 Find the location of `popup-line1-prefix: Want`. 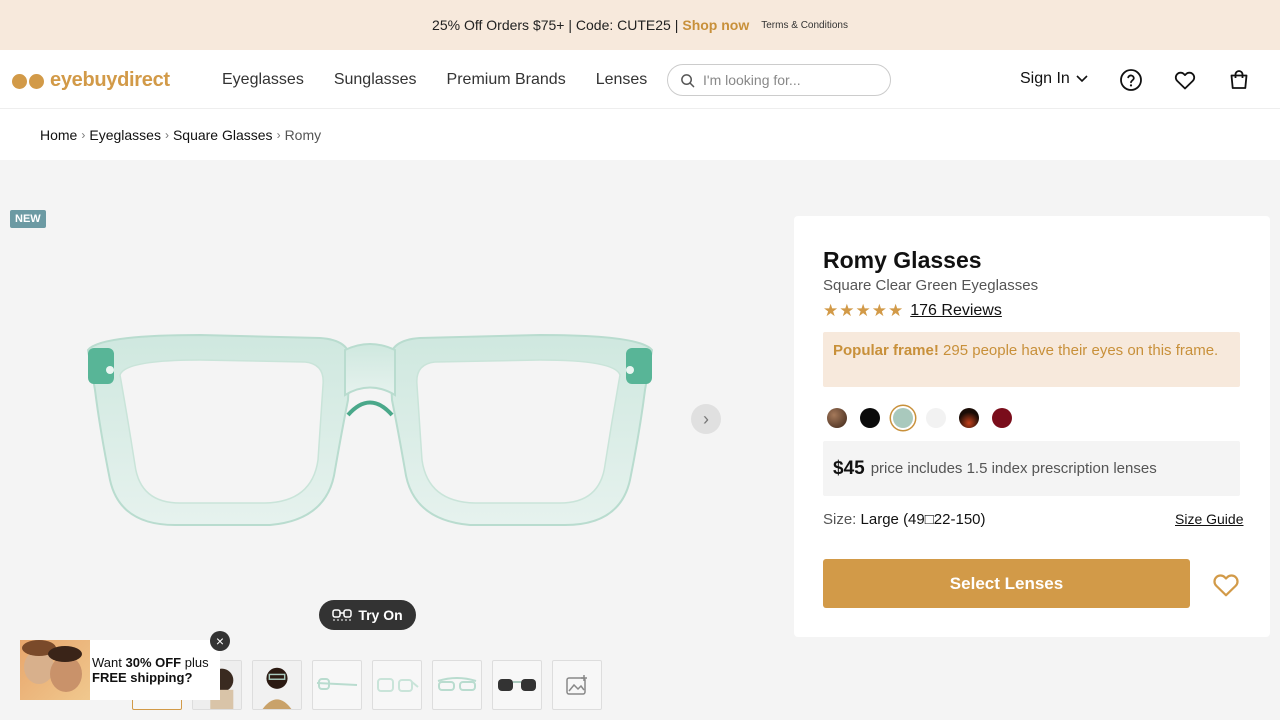

popup-line1-prefix: Want is located at coordinates (109, 662).